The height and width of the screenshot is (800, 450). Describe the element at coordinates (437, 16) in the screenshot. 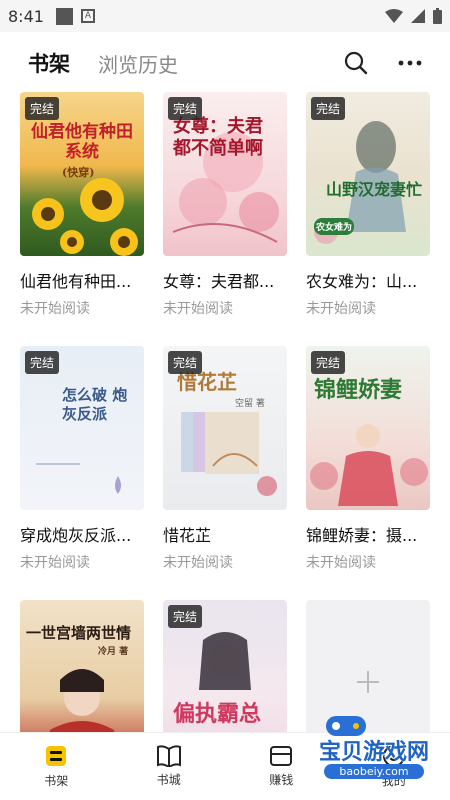

I see `battery-icon` at that location.